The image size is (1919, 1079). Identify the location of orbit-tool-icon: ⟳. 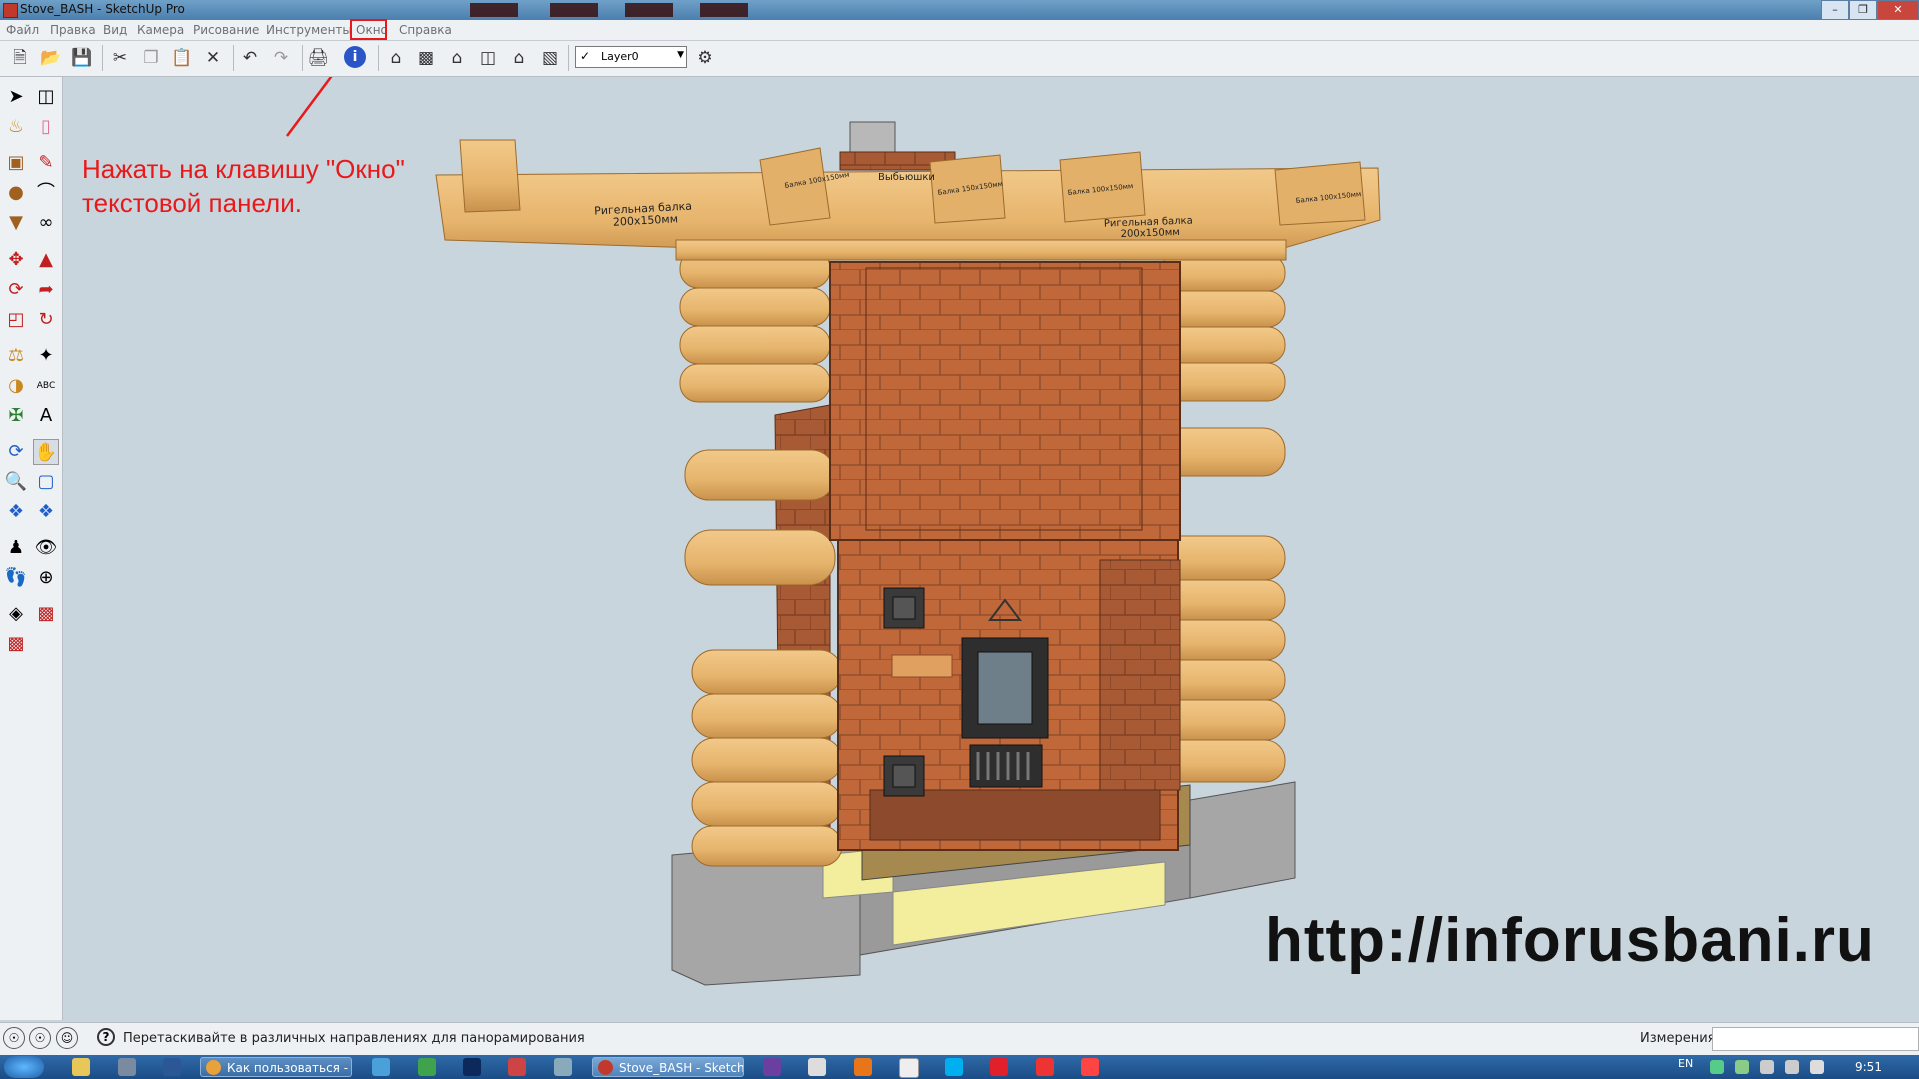
(16, 452).